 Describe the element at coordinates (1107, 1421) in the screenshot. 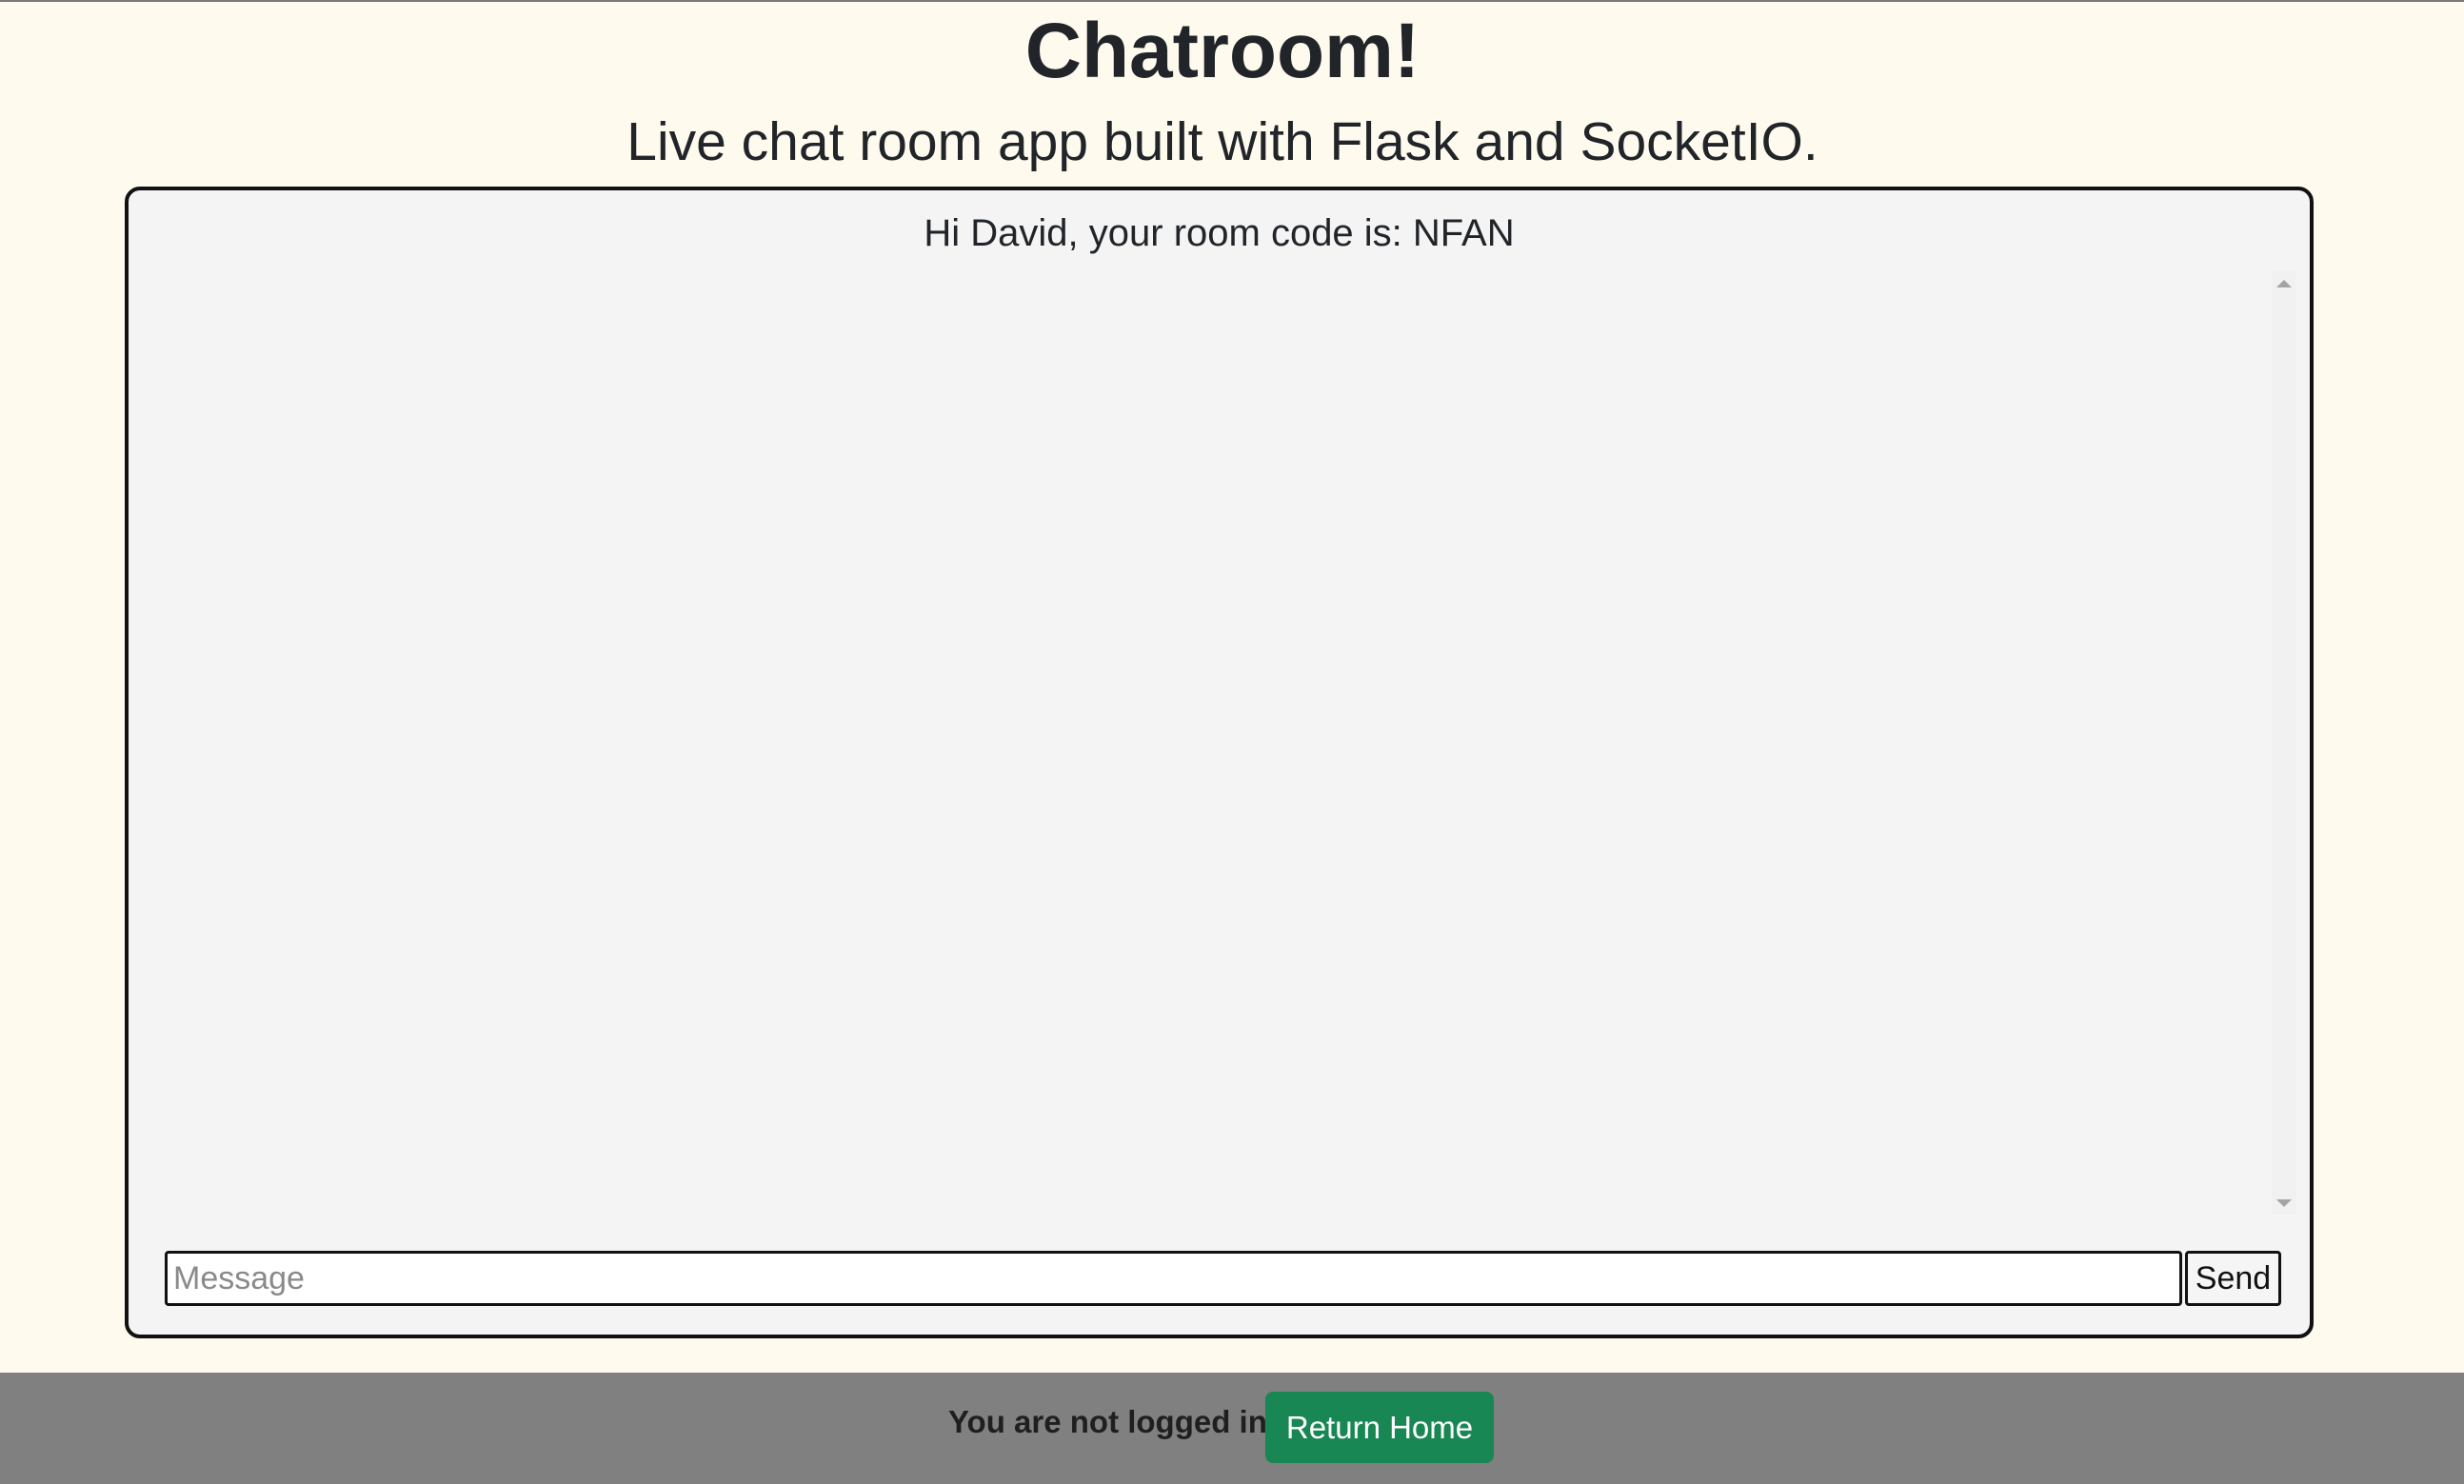

I see `login-status-text: You are not logged in` at that location.